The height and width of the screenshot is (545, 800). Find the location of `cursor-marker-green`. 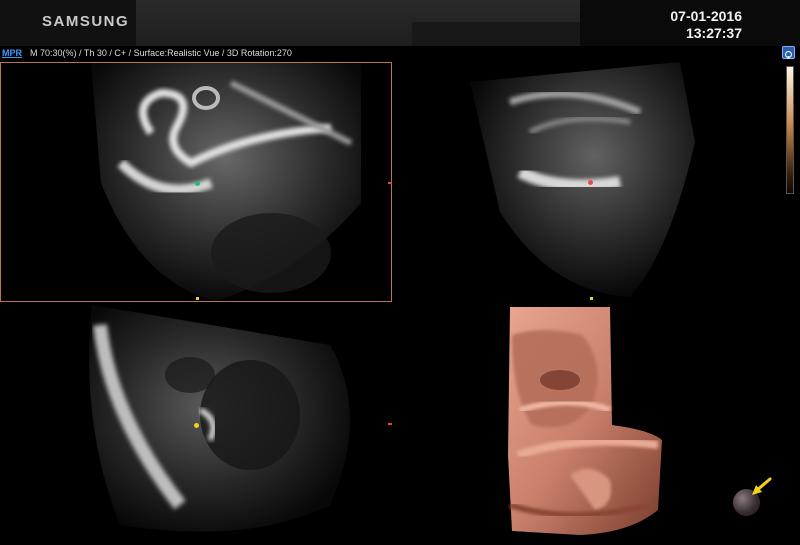

cursor-marker-green is located at coordinates (197, 183).